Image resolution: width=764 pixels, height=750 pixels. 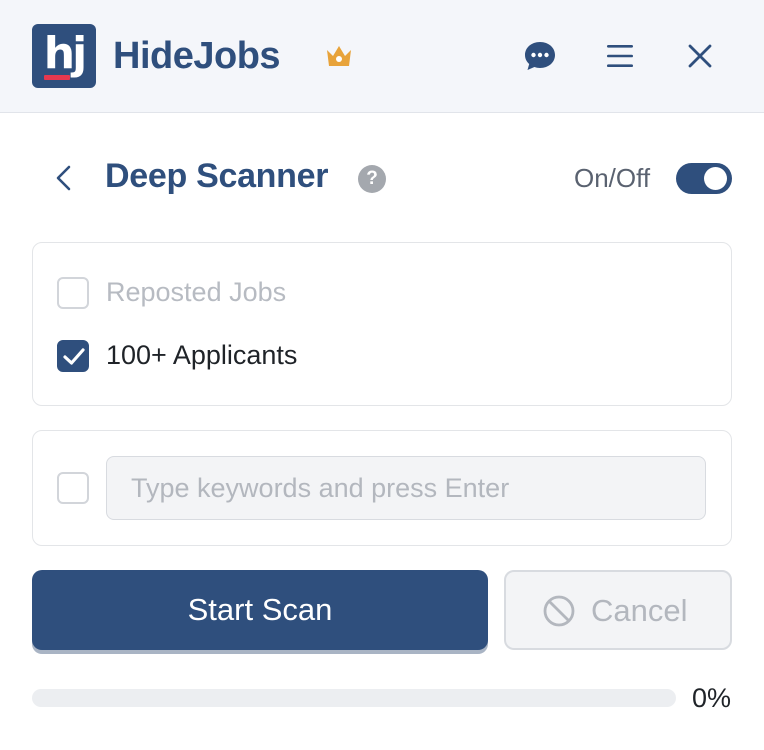 I want to click on cancel-label: Cancel, so click(x=639, y=610).